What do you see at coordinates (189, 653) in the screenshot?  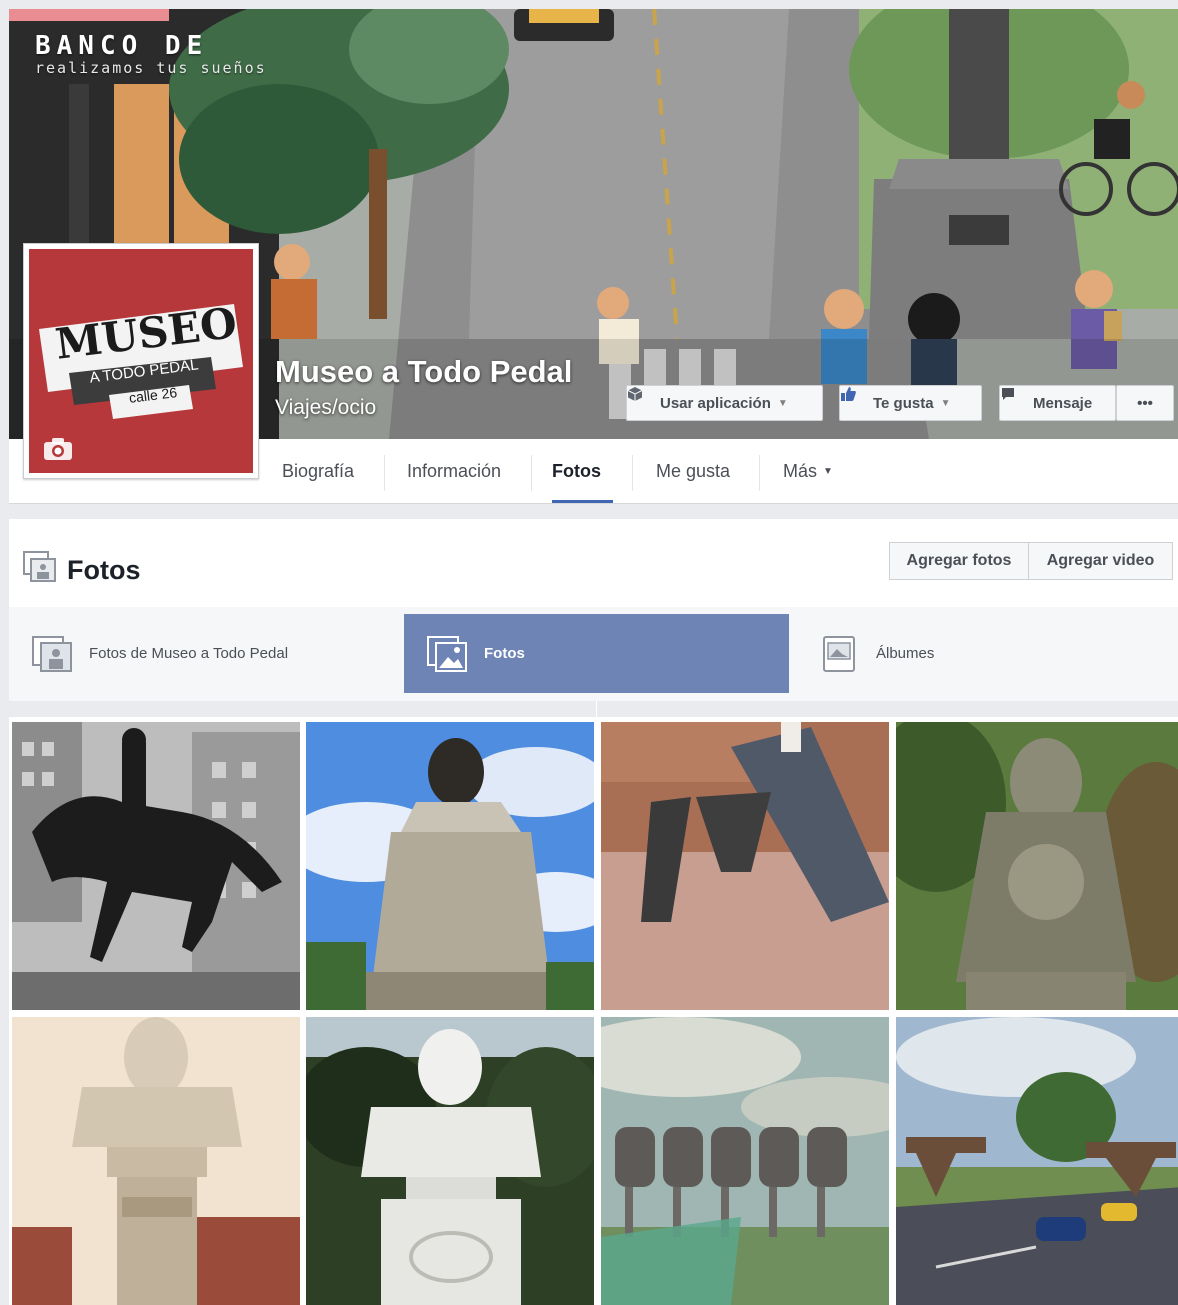 I see `subtab-label: Fotos de Museo a Todo Pedal` at bounding box center [189, 653].